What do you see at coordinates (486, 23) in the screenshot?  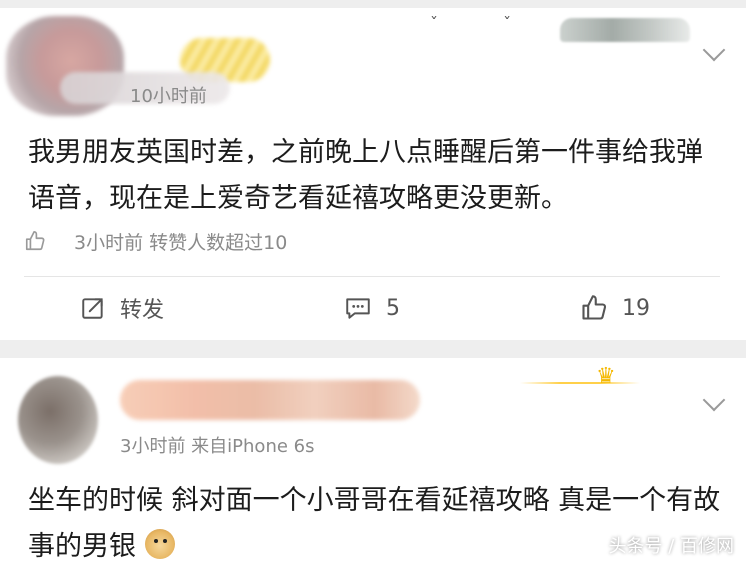 I see `bird-decoration-icon: ˇ ˇ` at bounding box center [486, 23].